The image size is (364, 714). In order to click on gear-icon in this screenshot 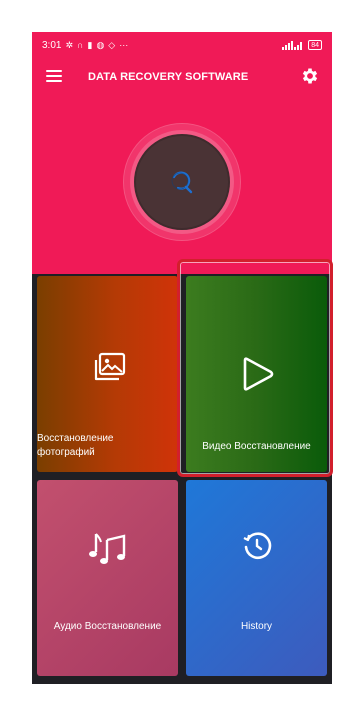, I will do `click(310, 76)`.